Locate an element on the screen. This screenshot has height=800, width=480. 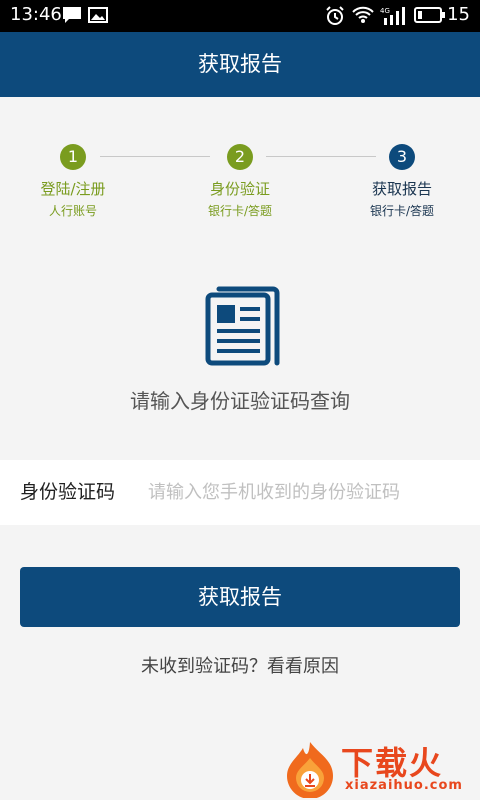
step-subtitle: 人行账号 is located at coordinates (72, 211).